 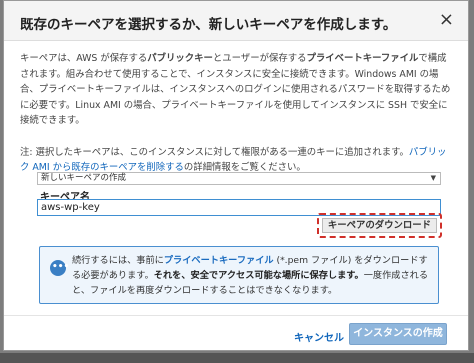 I want to click on description-part: キーペアは、AWS が保存する, so click(x=84, y=58).